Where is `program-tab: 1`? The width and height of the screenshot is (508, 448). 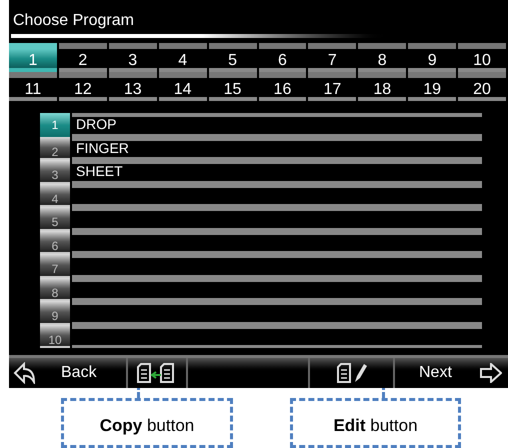
program-tab: 1 is located at coordinates (33, 57).